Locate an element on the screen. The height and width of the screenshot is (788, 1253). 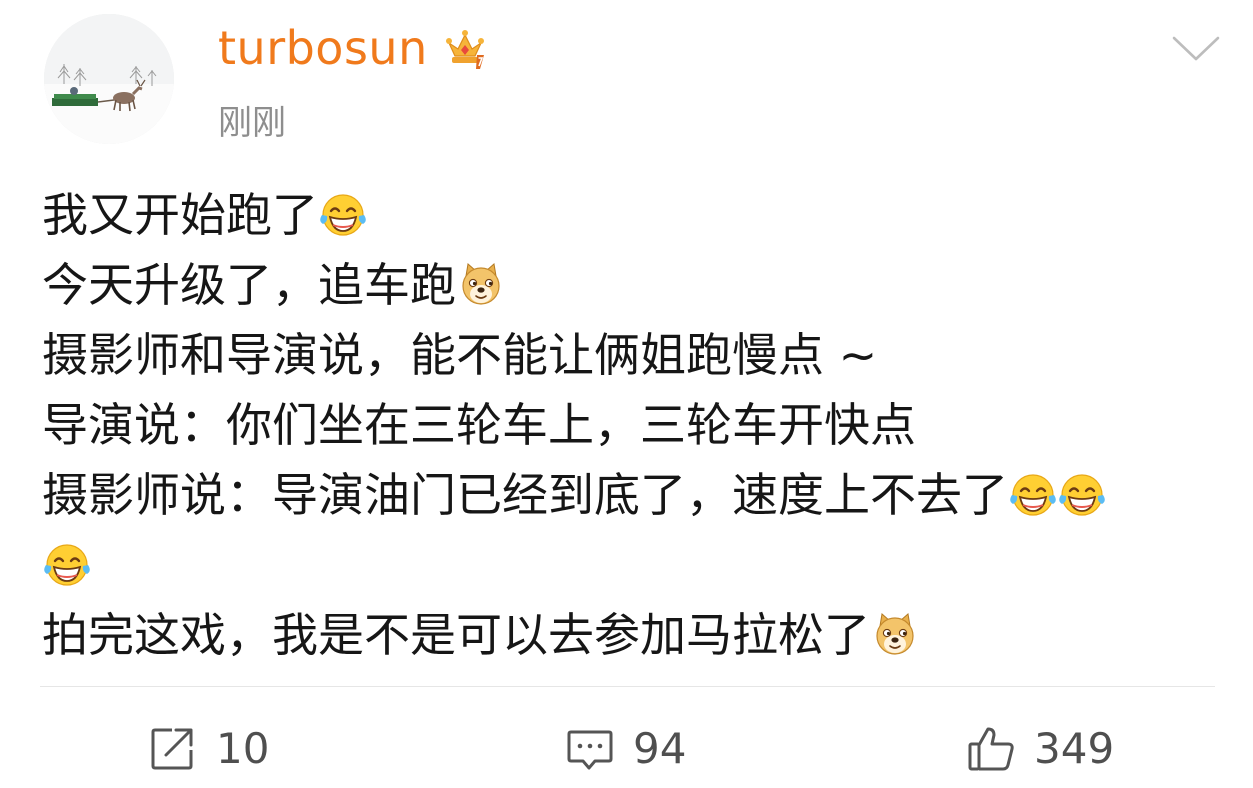
post-text-line: 今天升级了，追车跑 is located at coordinates (632, 285).